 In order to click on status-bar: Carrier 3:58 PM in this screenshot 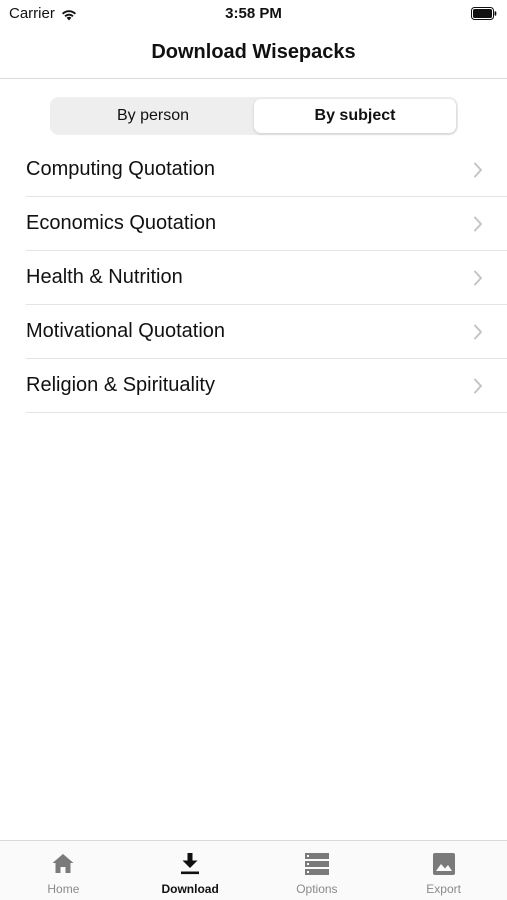, I will do `click(253, 14)`.